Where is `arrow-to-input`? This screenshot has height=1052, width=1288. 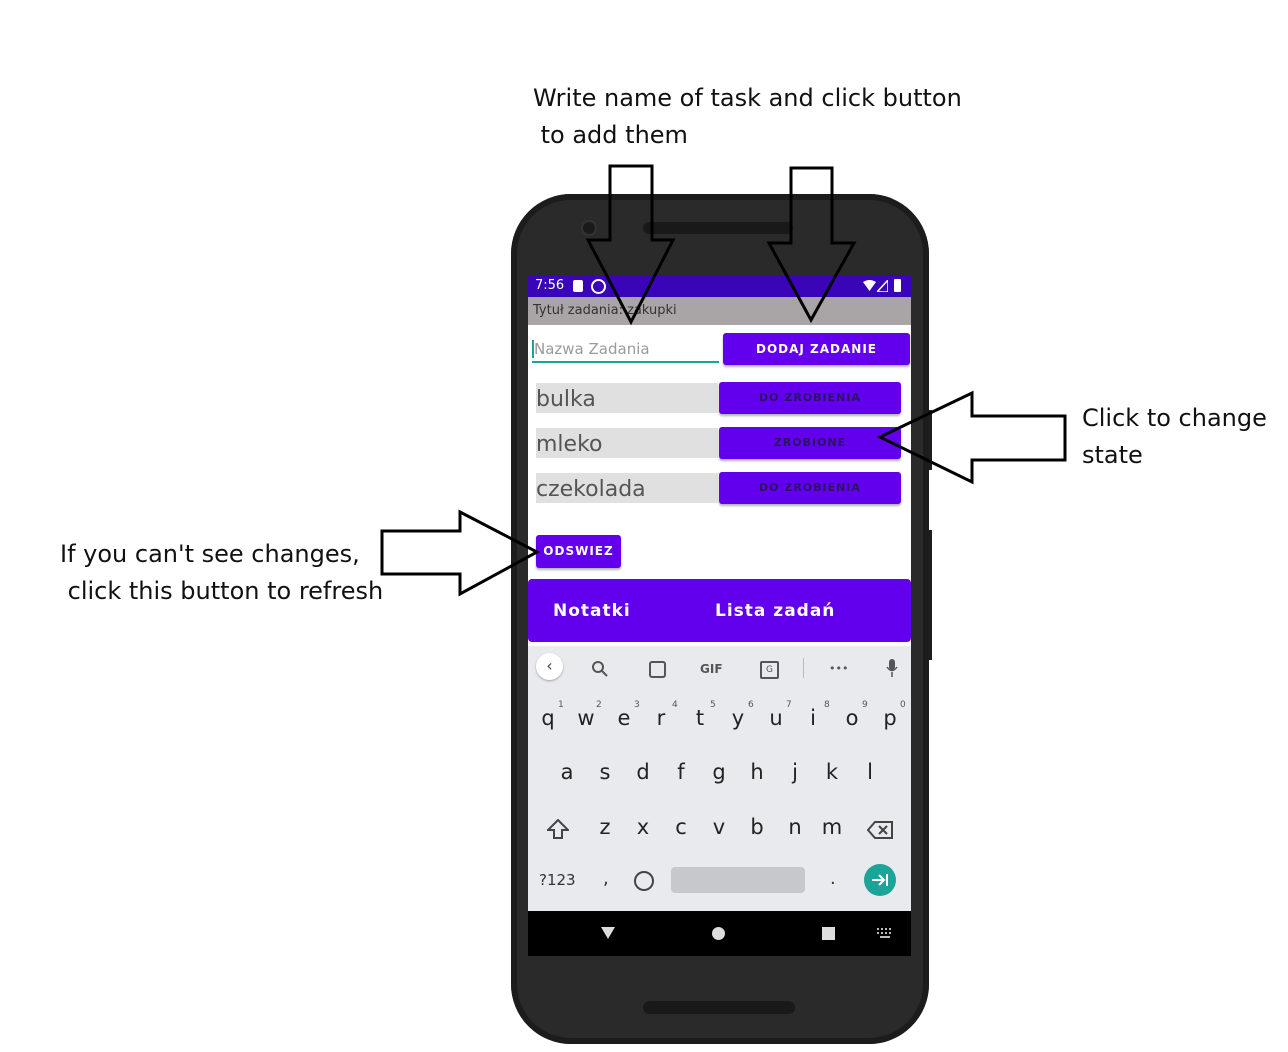
arrow-to-input is located at coordinates (630, 245).